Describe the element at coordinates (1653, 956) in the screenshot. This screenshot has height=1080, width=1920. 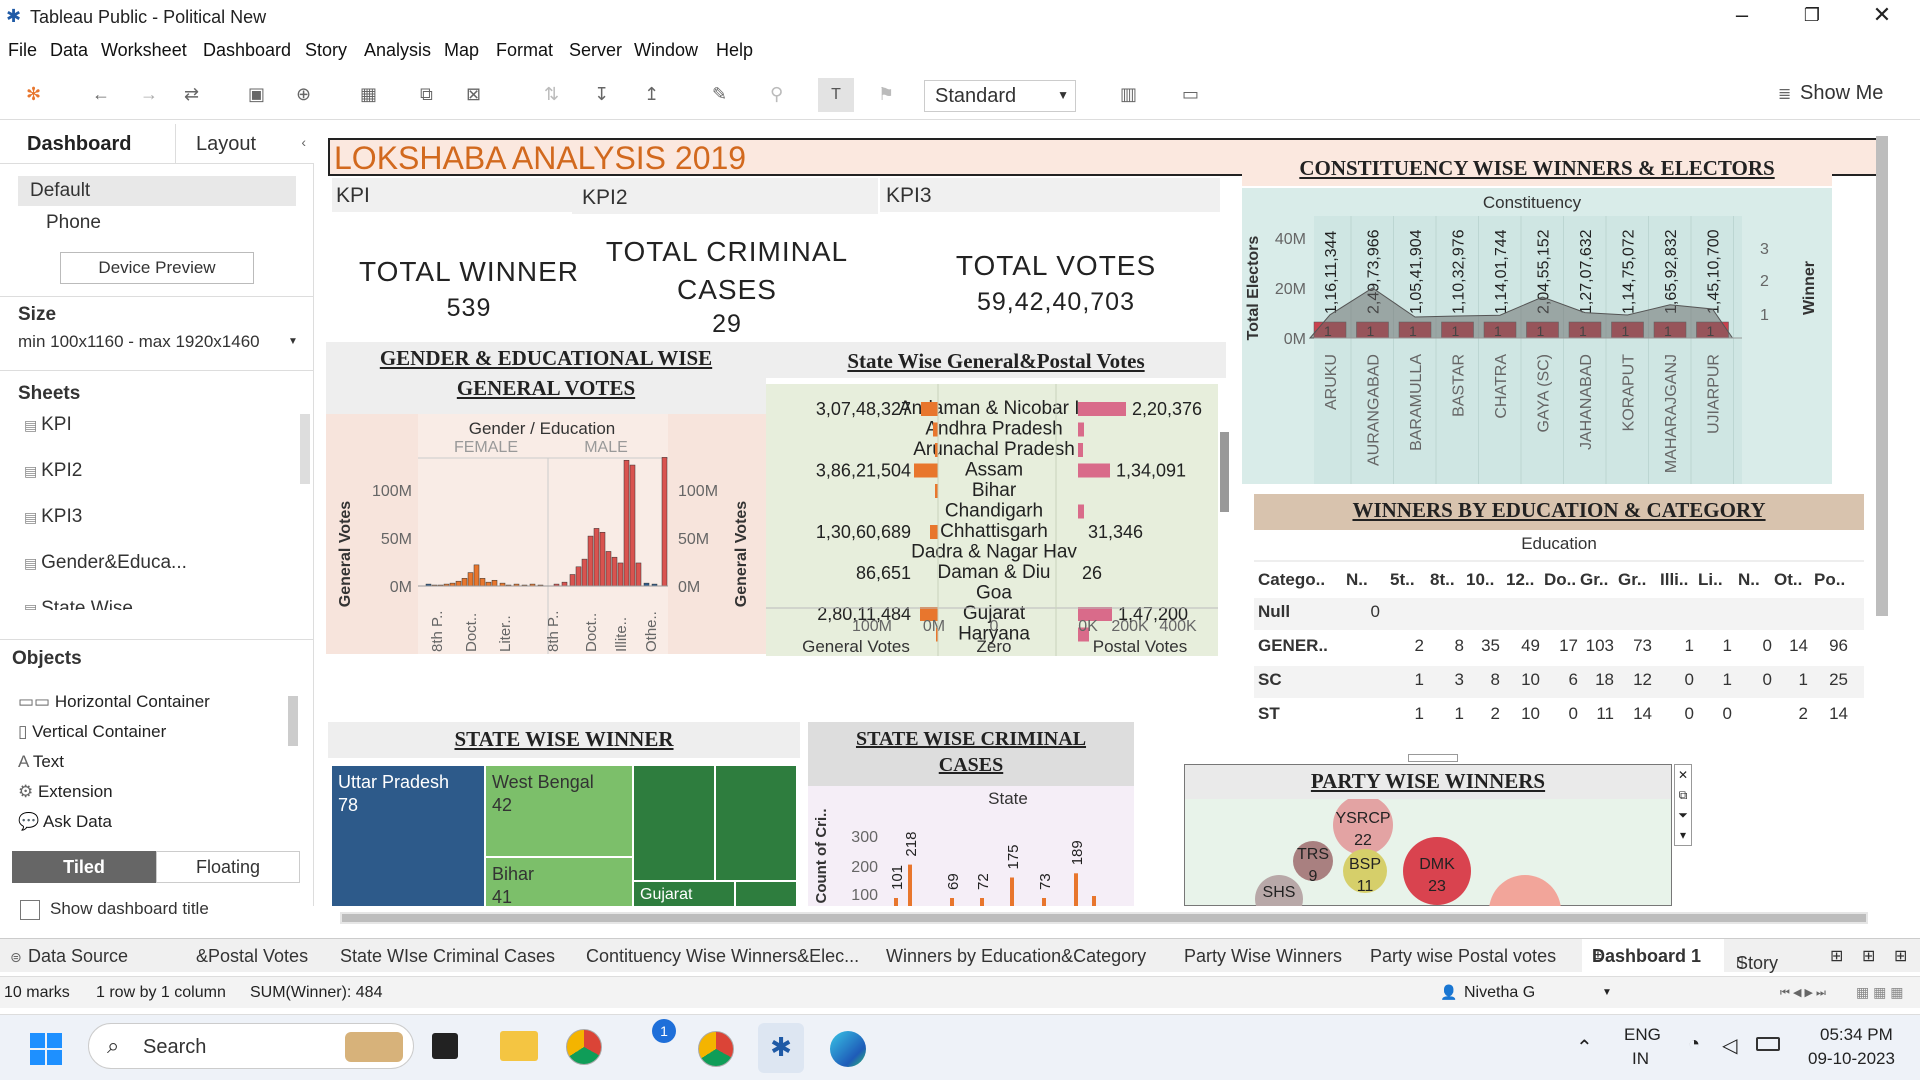
I see `tab-dashboard-1: ⊞ Dashboard 1` at that location.